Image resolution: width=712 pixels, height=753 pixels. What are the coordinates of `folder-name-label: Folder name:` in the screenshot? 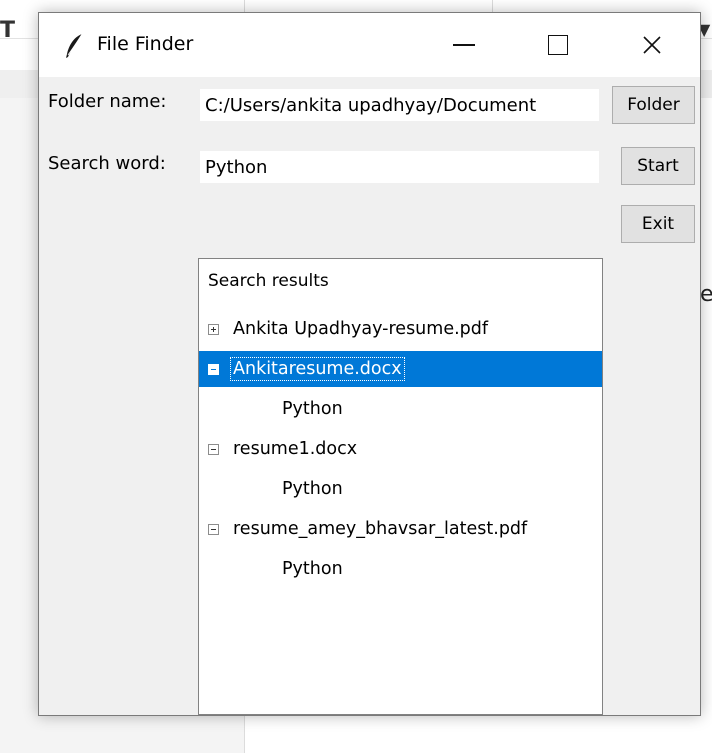 It's located at (107, 101).